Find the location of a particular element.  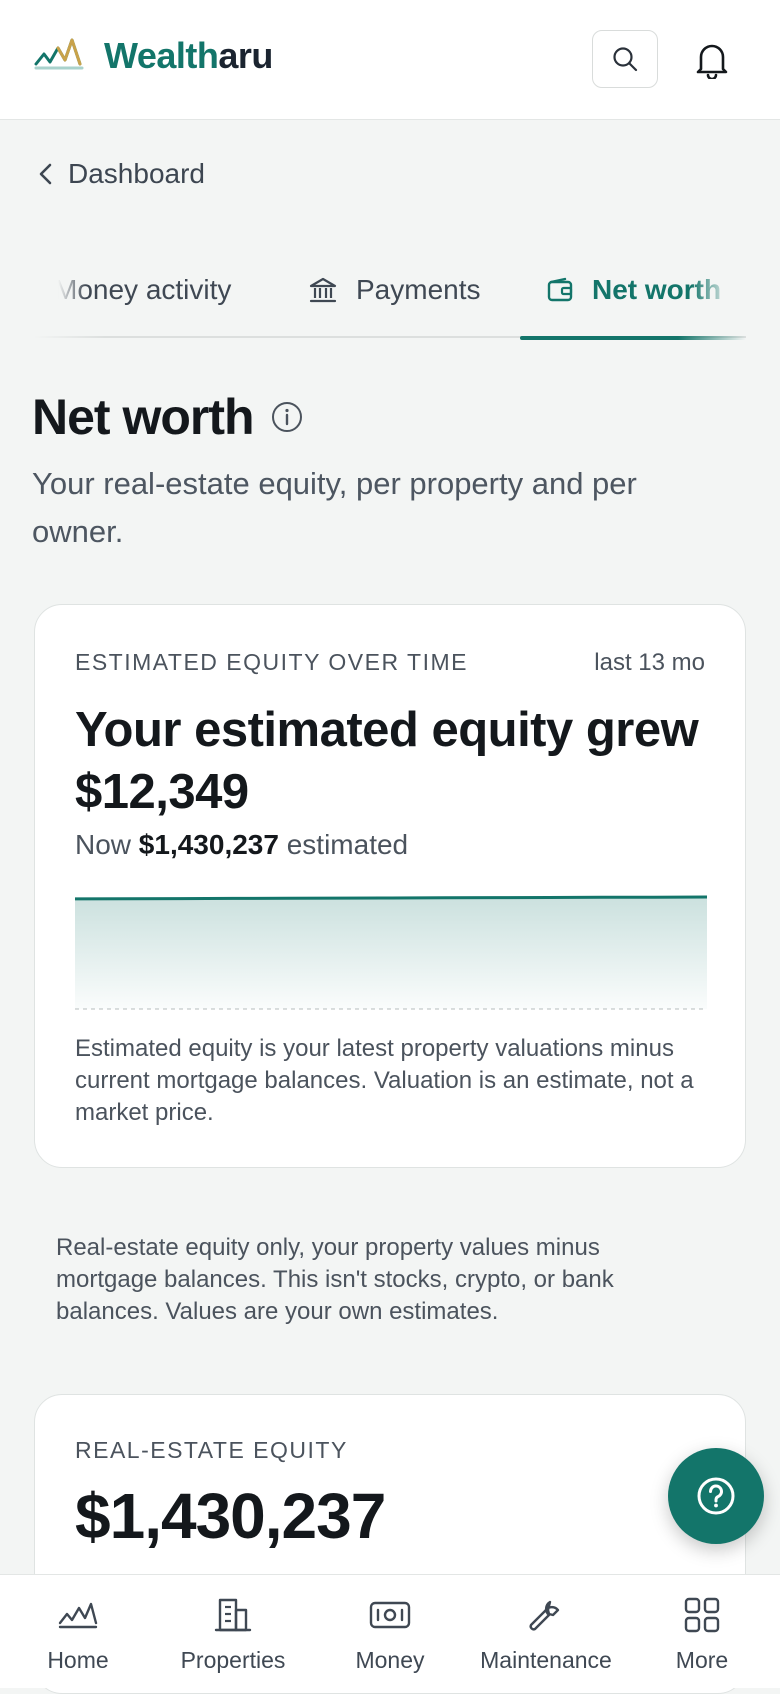

nav-label: Money is located at coordinates (390, 1660).